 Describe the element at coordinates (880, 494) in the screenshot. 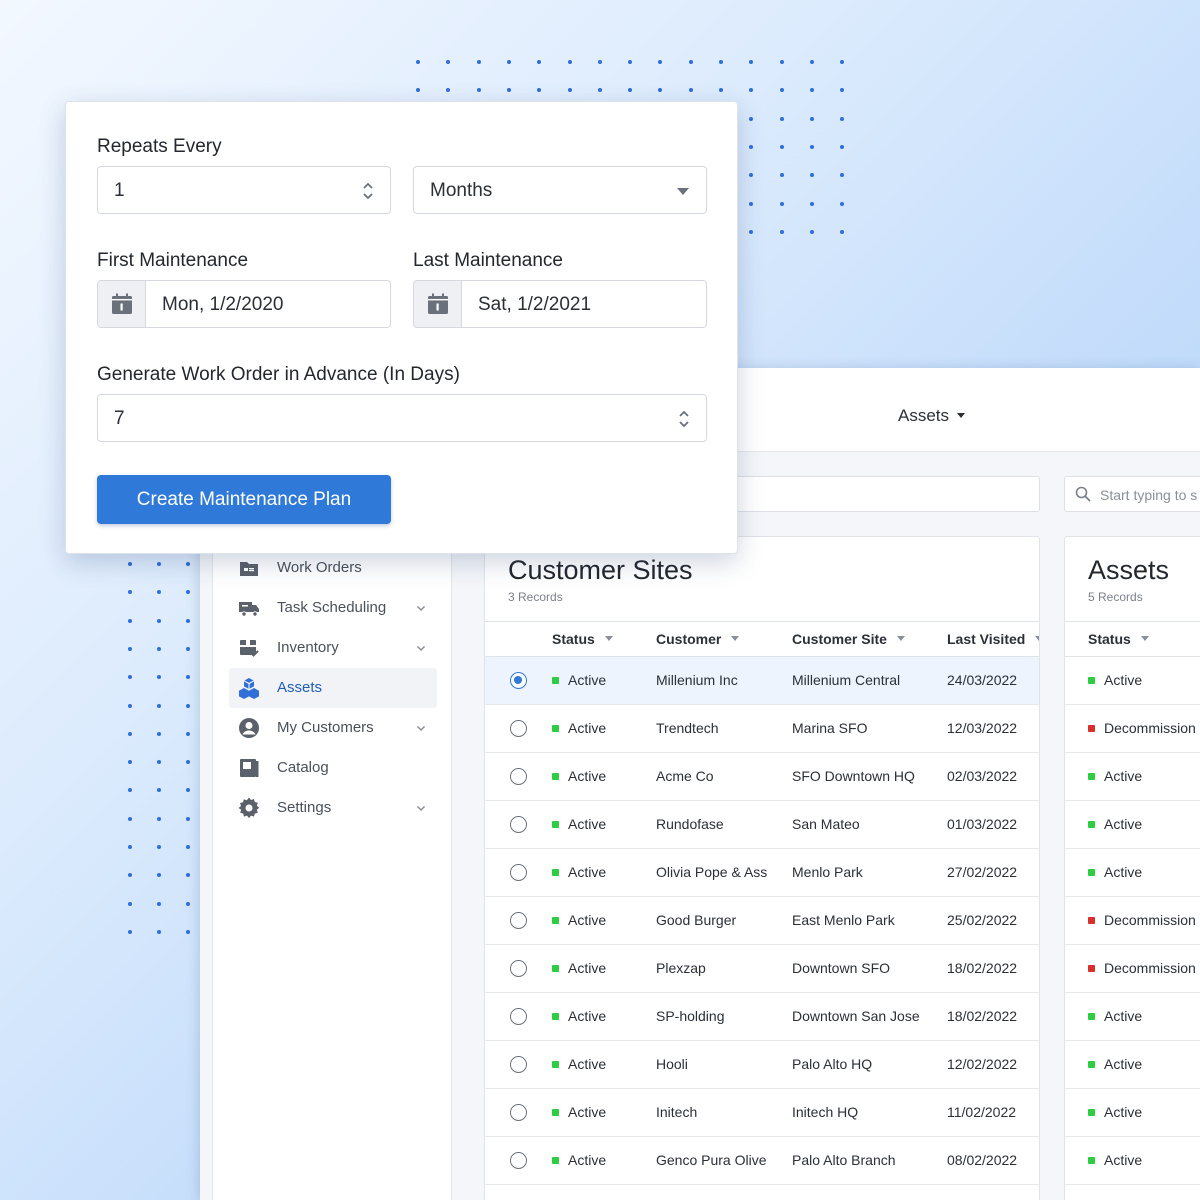

I see `filter-input` at that location.